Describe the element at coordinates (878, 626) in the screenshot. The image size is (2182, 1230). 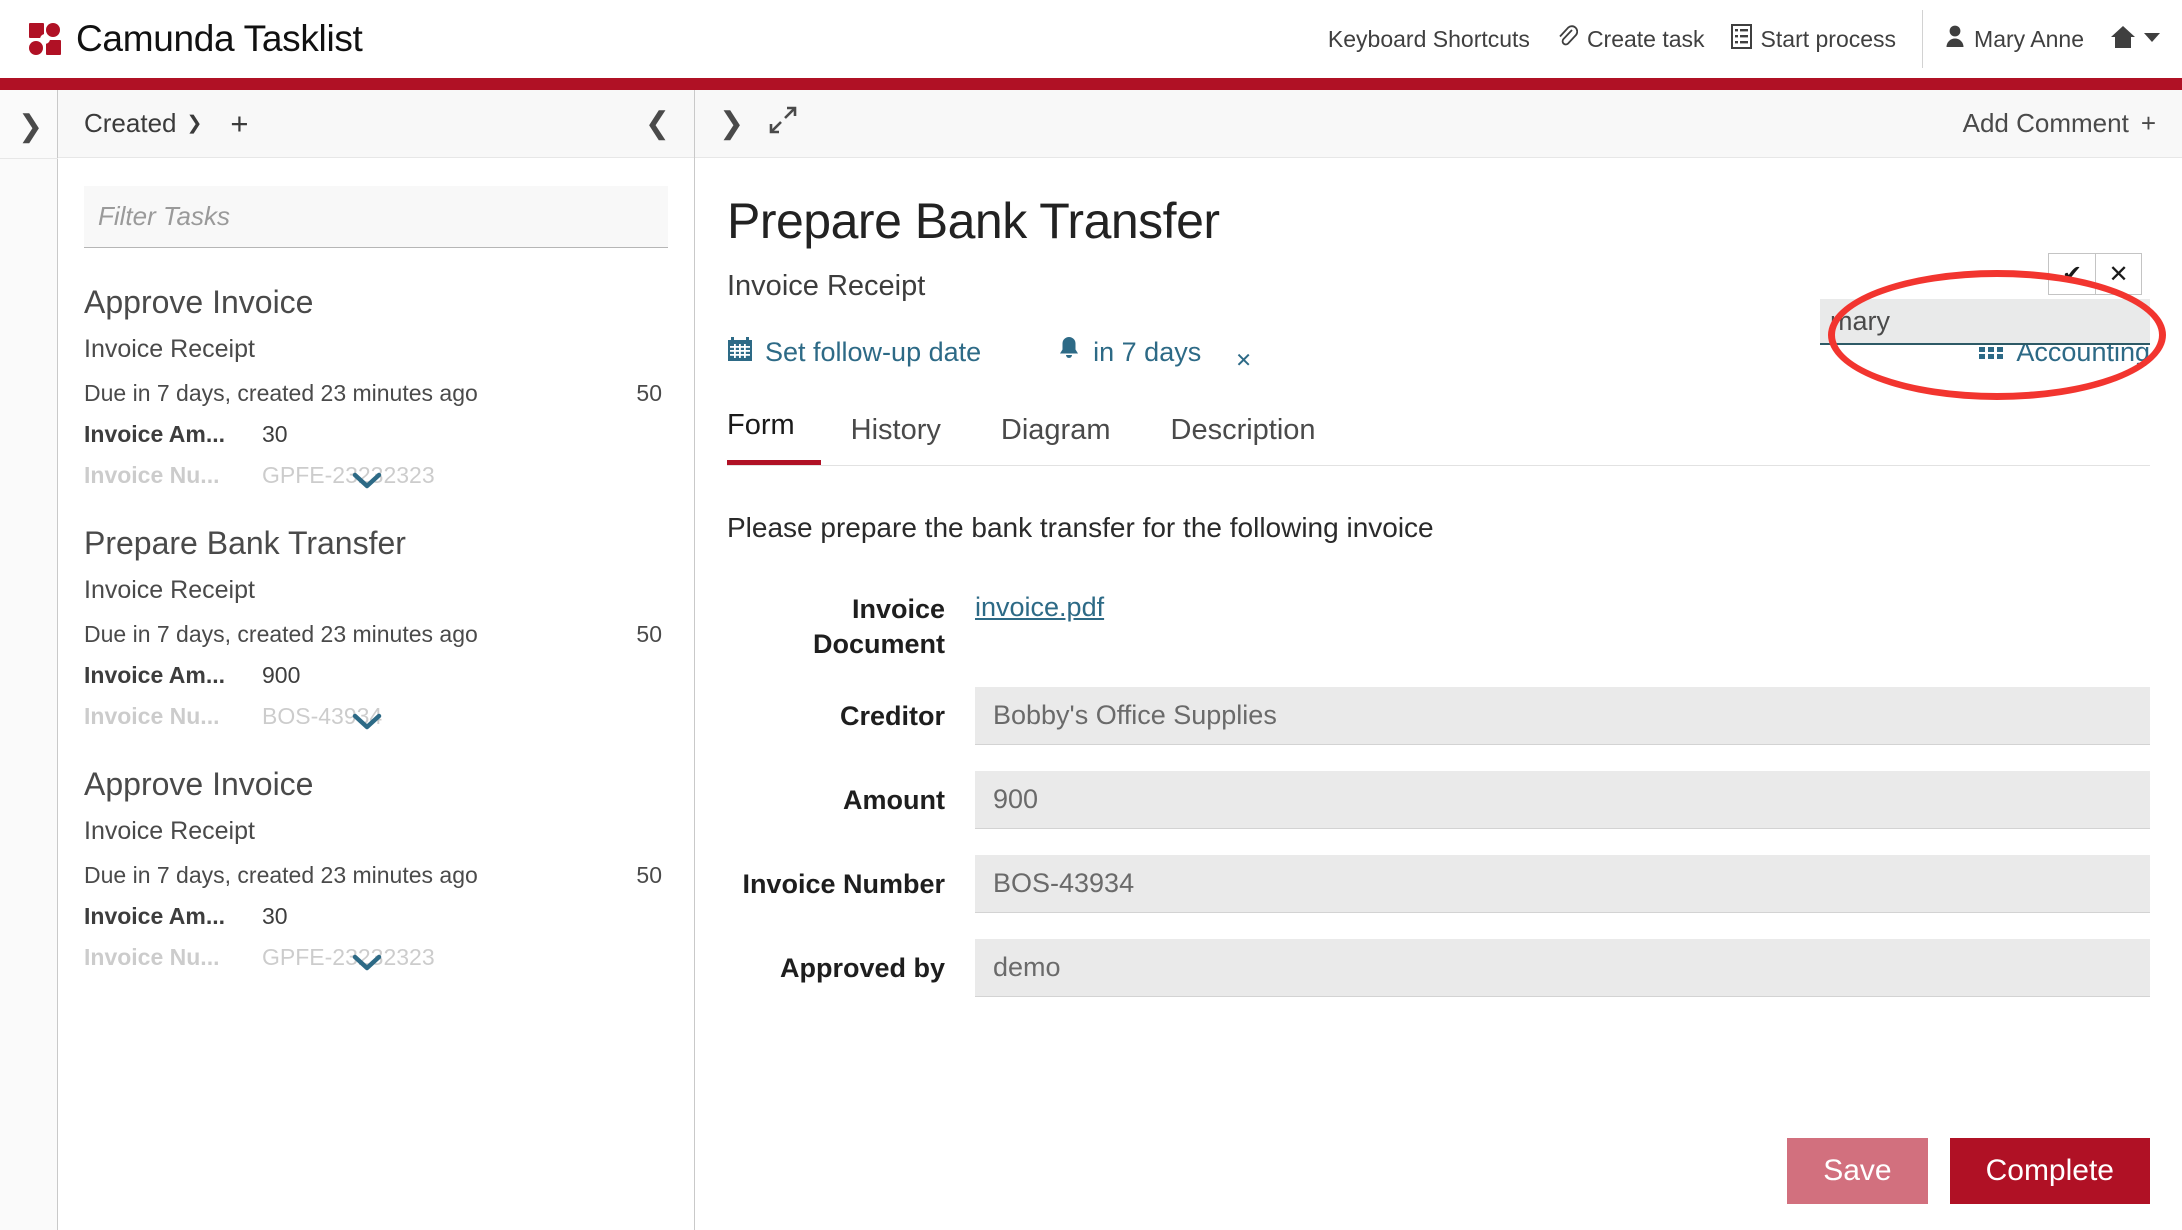
I see `field-label: Invoice Document` at that location.